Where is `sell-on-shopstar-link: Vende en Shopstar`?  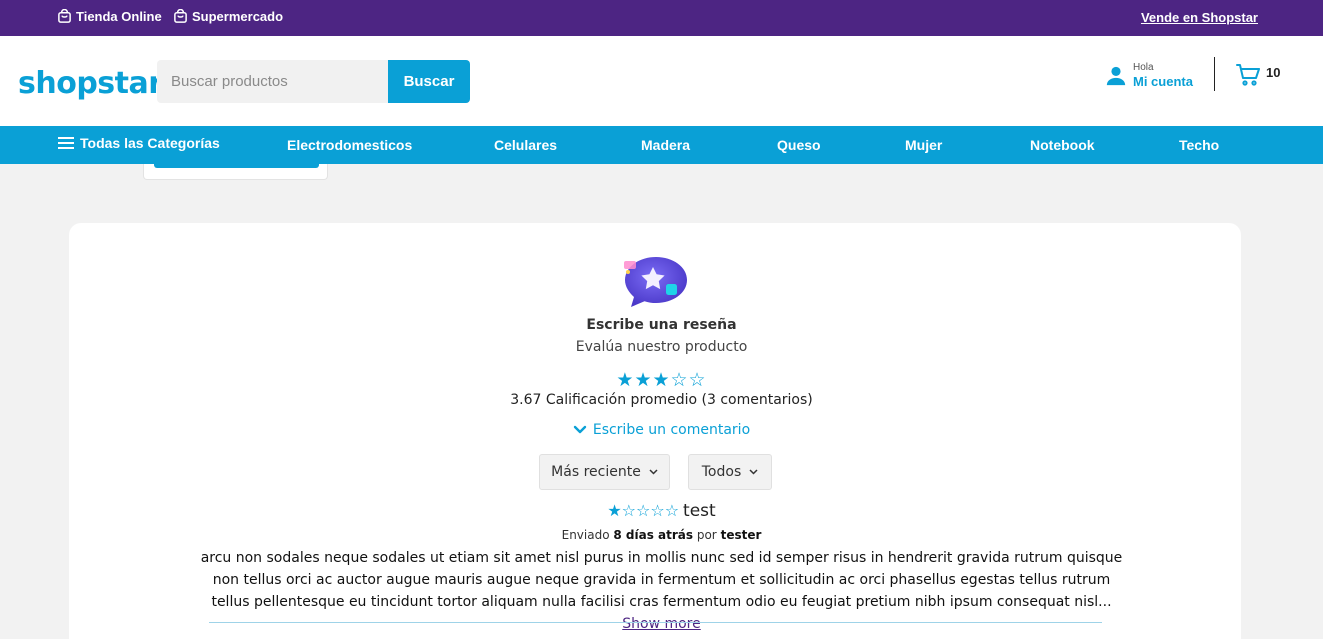 sell-on-shopstar-link: Vende en Shopstar is located at coordinates (1199, 17).